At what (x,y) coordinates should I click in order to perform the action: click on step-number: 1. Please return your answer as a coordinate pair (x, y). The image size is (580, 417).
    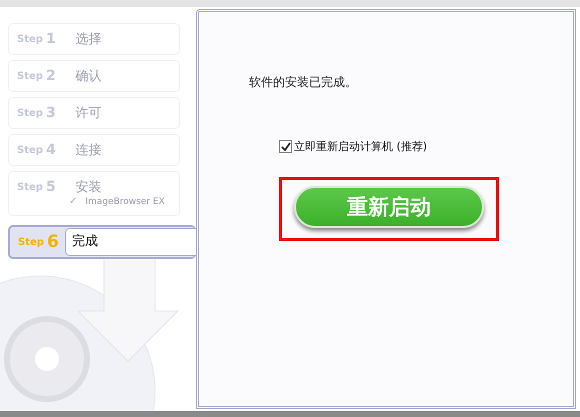
    Looking at the image, I should click on (51, 39).